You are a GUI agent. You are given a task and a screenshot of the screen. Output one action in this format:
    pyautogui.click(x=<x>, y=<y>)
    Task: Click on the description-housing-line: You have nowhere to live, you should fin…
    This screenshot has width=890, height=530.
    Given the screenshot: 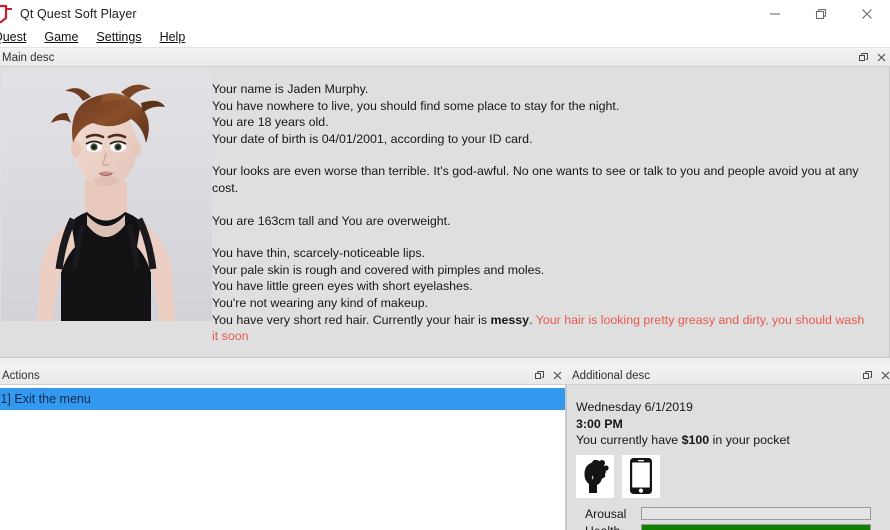 What is the action you would take?
    pyautogui.click(x=416, y=105)
    